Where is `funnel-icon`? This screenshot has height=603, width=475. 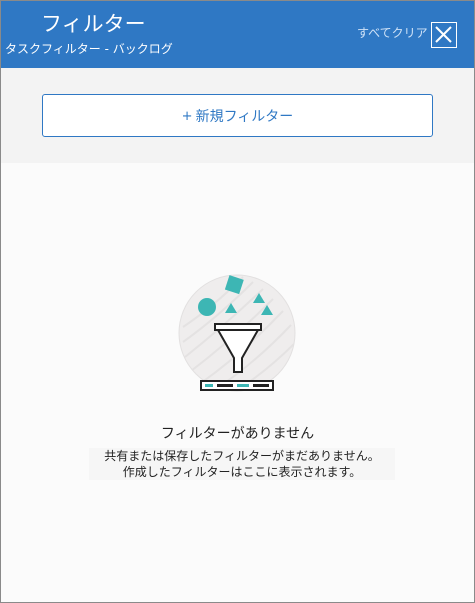
funnel-icon is located at coordinates (237, 333).